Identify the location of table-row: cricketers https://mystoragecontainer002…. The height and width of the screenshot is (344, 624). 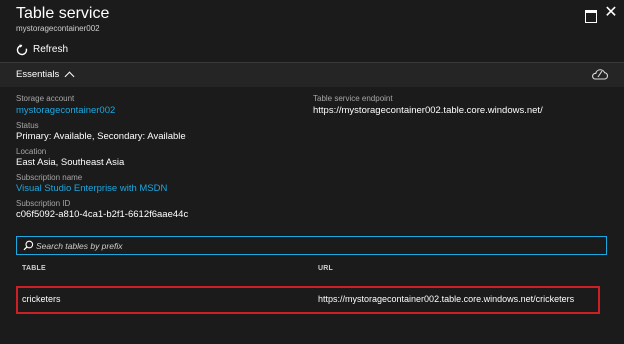
(308, 300).